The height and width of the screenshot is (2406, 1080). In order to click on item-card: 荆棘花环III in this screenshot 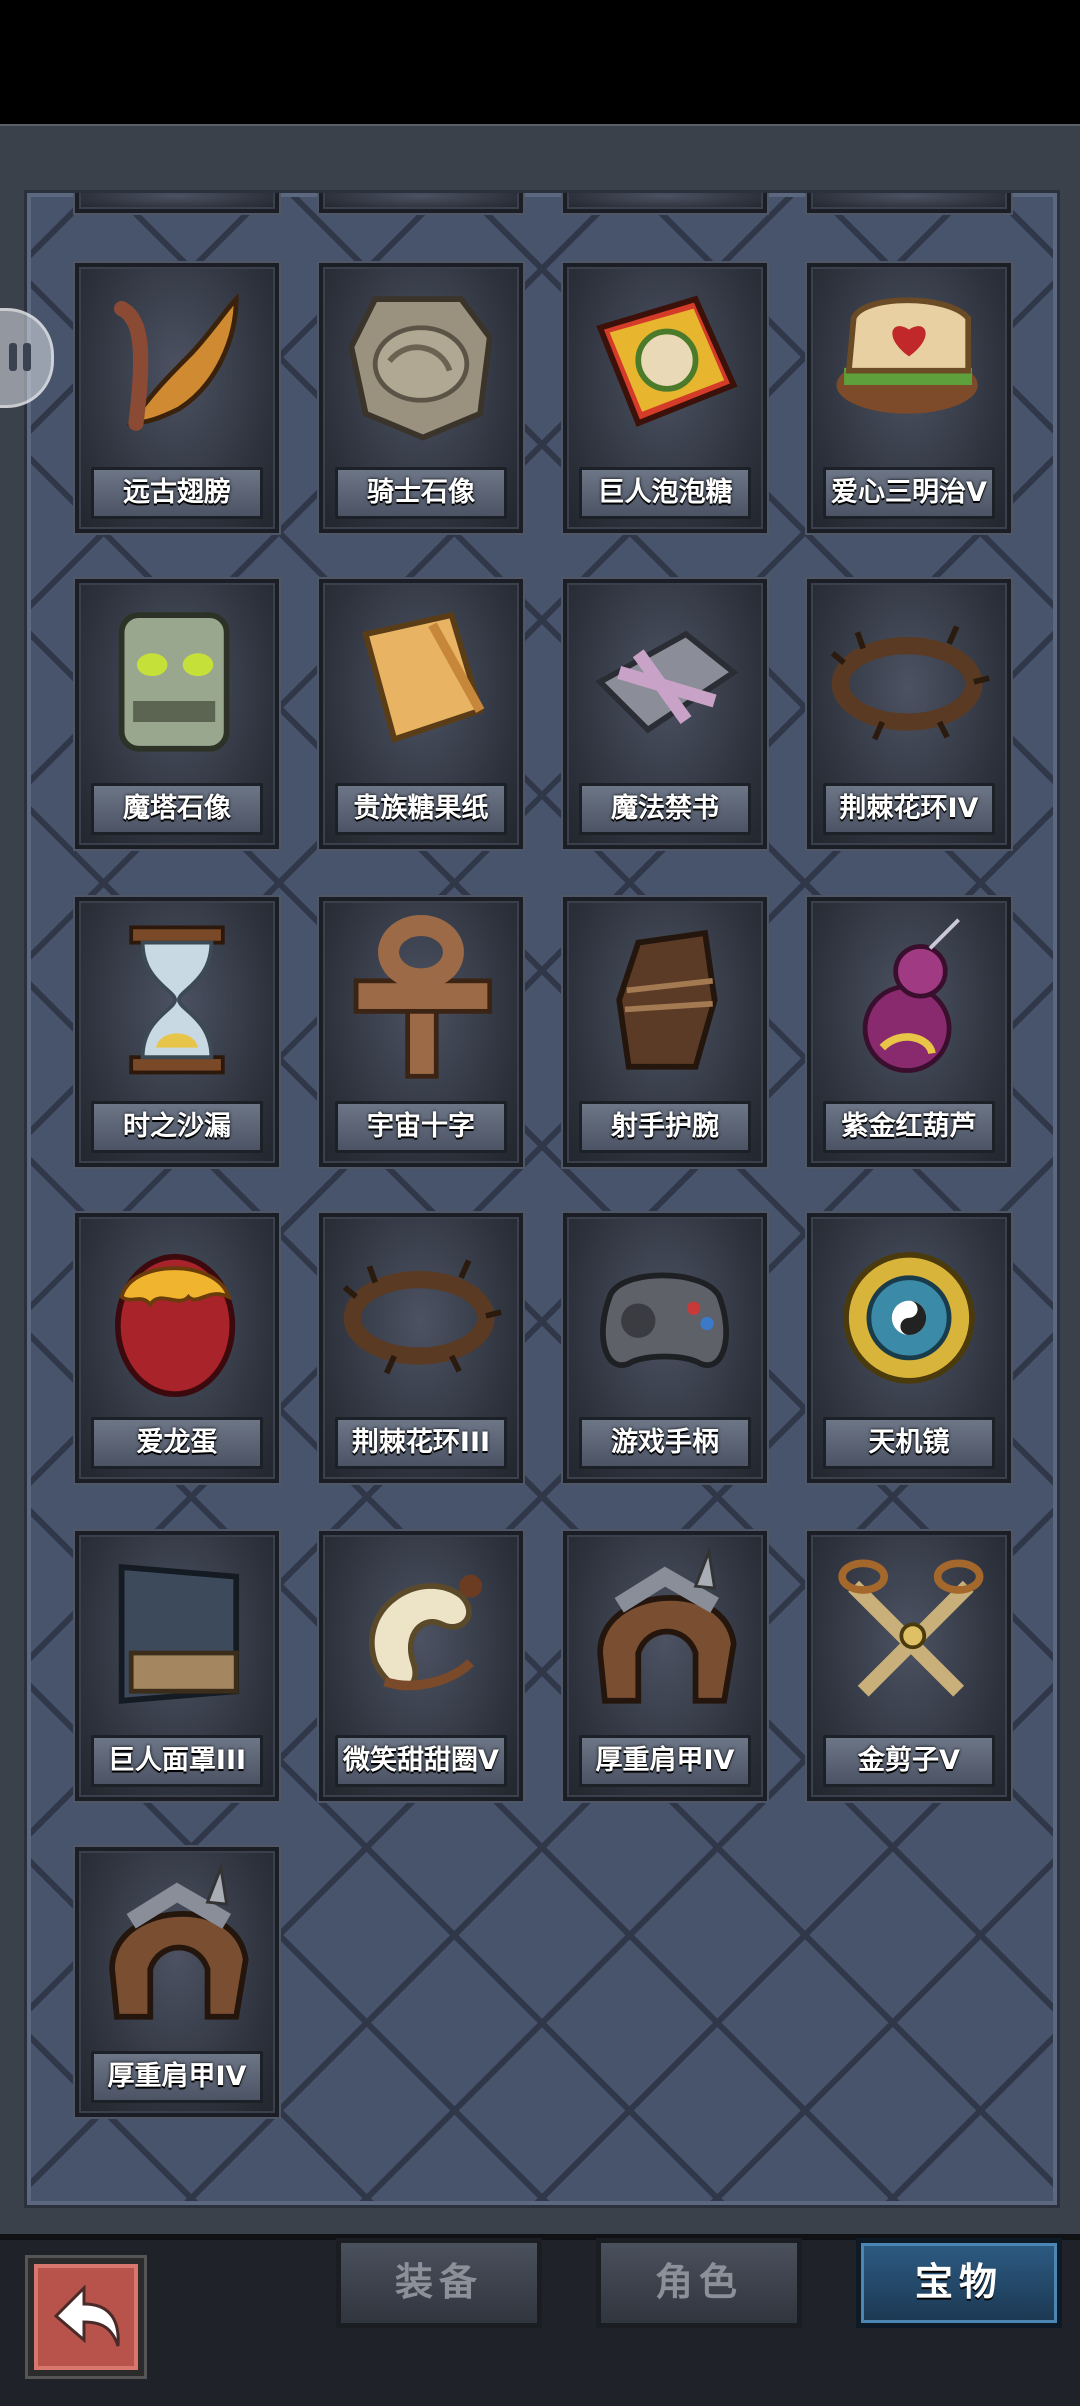, I will do `click(421, 1348)`.